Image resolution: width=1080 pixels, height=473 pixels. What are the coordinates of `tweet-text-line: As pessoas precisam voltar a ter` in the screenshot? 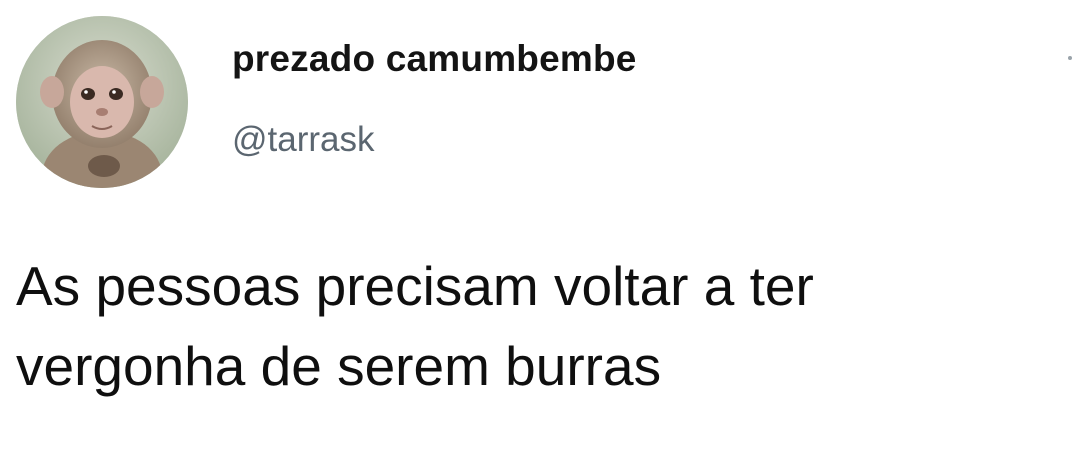 It's located at (415, 286).